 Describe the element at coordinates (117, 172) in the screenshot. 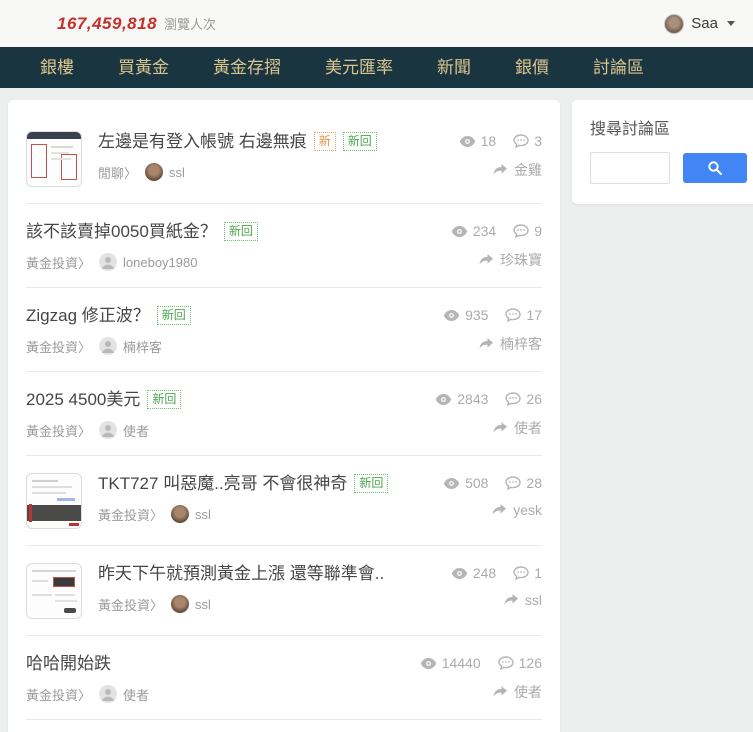

I see `thread-category-link: 閒聊〉` at that location.